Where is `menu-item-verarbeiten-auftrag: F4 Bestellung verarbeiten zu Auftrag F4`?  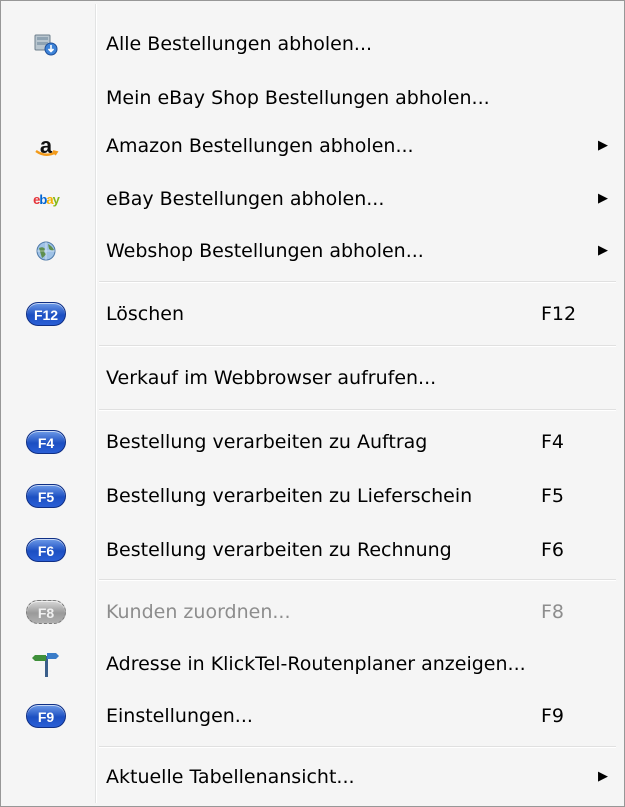
menu-item-verarbeiten-auftrag: F4 Bestellung verarbeiten zu Auftrag F4 is located at coordinates (312, 442).